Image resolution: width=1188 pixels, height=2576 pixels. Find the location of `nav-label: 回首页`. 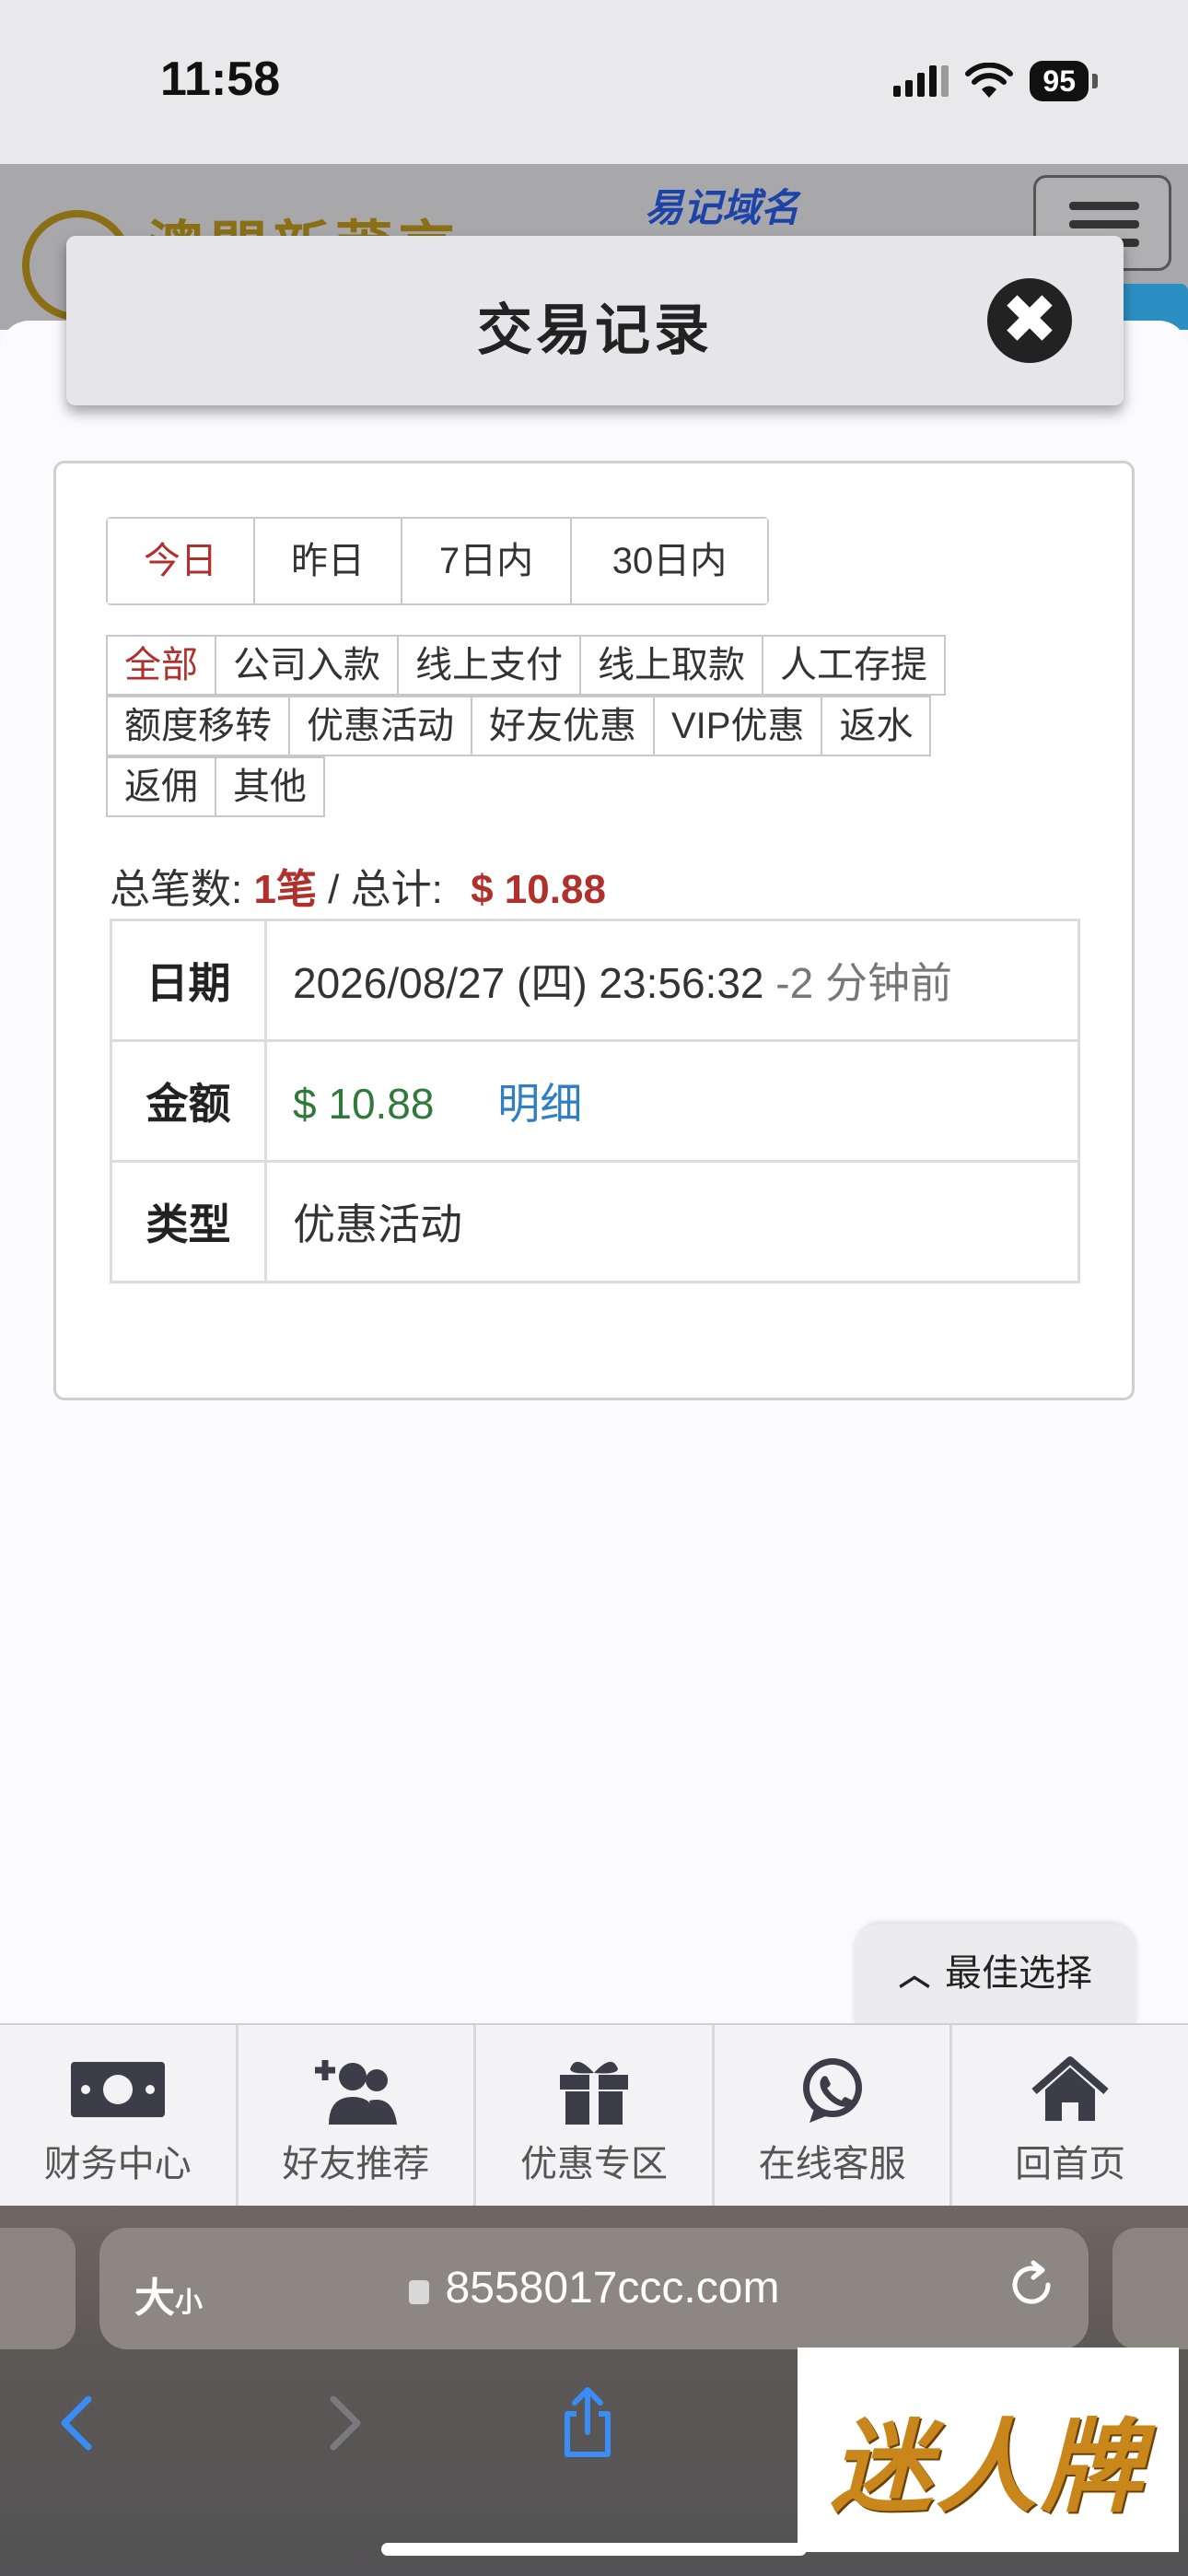

nav-label: 回首页 is located at coordinates (1070, 2164).